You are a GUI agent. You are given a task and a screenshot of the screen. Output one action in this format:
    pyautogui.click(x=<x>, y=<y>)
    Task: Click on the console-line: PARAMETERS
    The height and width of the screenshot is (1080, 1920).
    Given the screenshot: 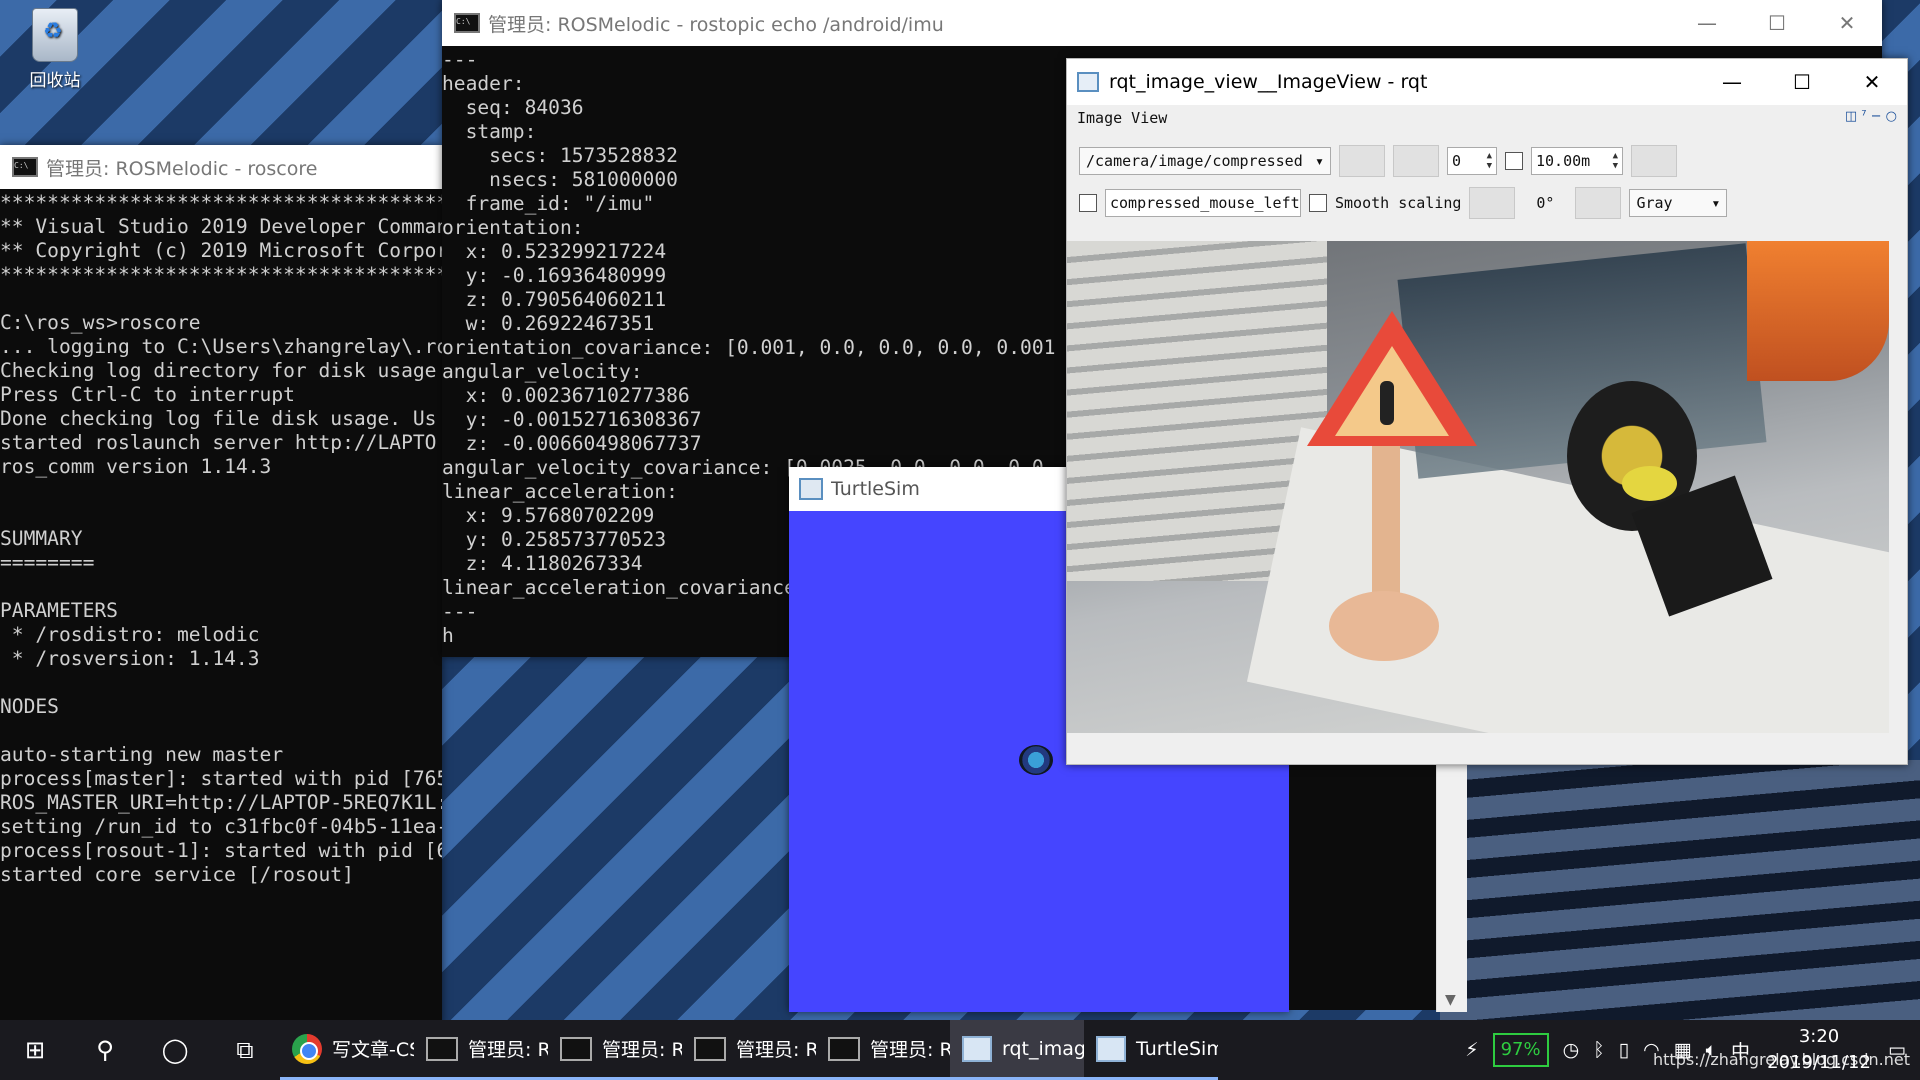 What is the action you would take?
    pyautogui.click(x=59, y=610)
    